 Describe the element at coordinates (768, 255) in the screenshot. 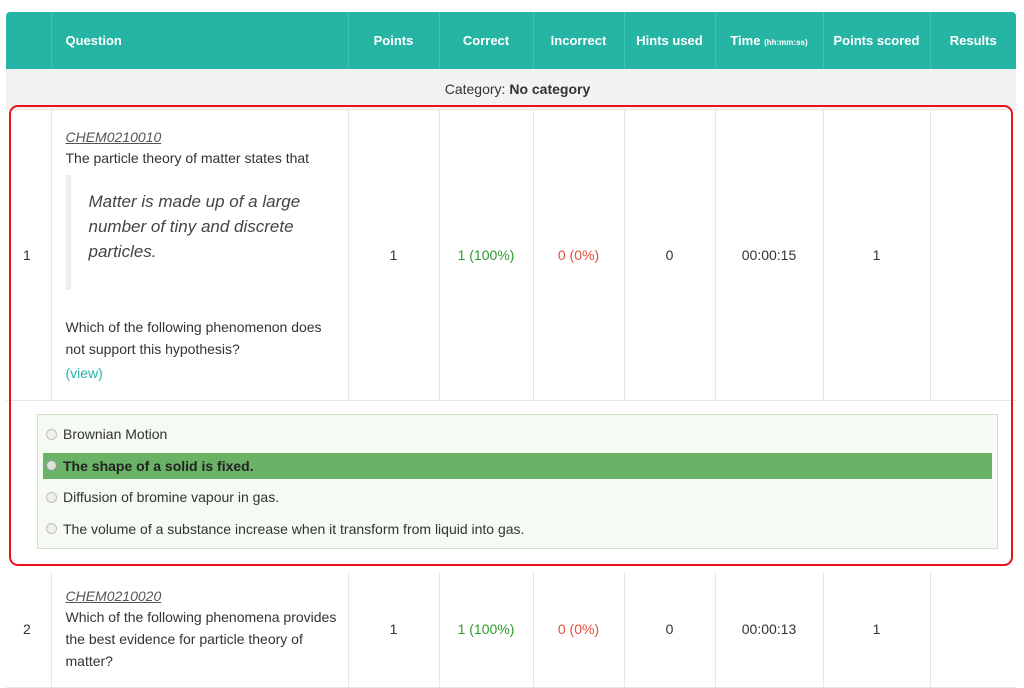

I see `time-cell: 00:00:15` at that location.